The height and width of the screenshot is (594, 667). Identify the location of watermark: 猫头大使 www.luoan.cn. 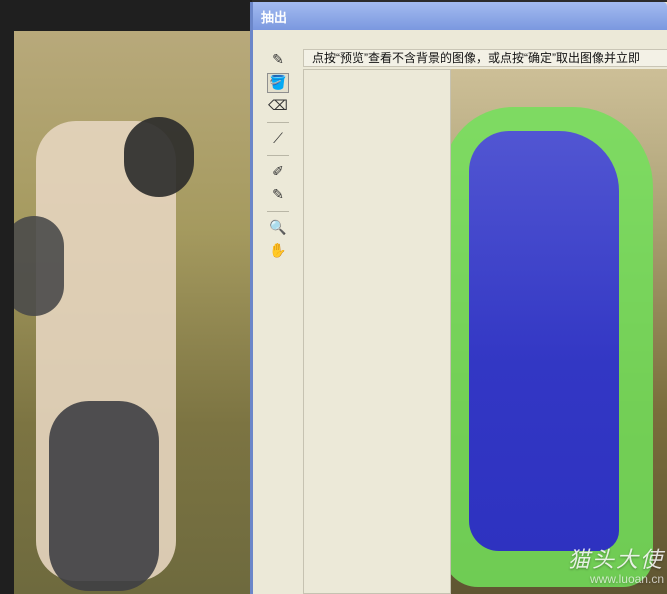
(616, 564).